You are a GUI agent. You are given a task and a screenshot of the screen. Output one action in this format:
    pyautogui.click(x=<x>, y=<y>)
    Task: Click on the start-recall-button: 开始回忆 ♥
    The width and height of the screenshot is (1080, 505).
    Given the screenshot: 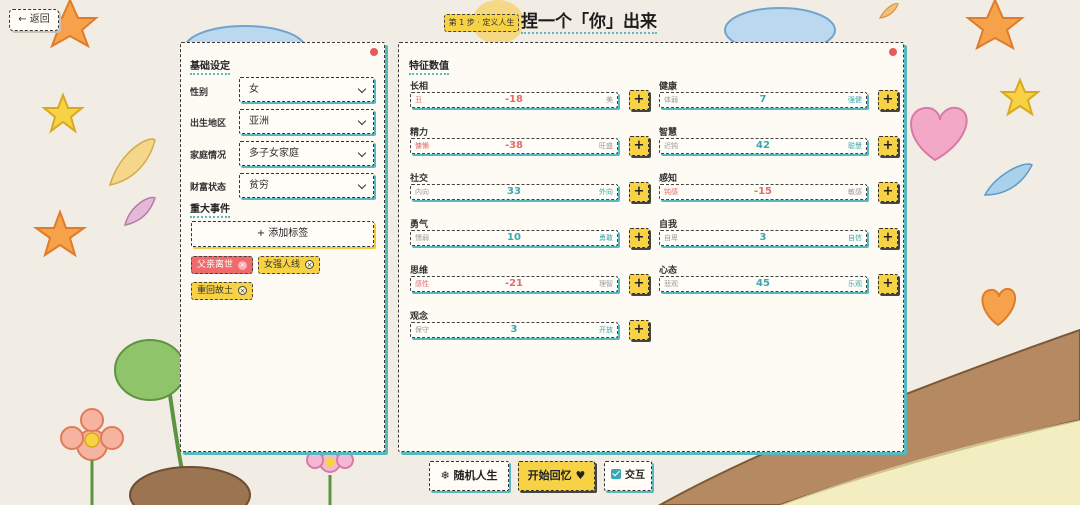 What is the action you would take?
    pyautogui.click(x=556, y=476)
    